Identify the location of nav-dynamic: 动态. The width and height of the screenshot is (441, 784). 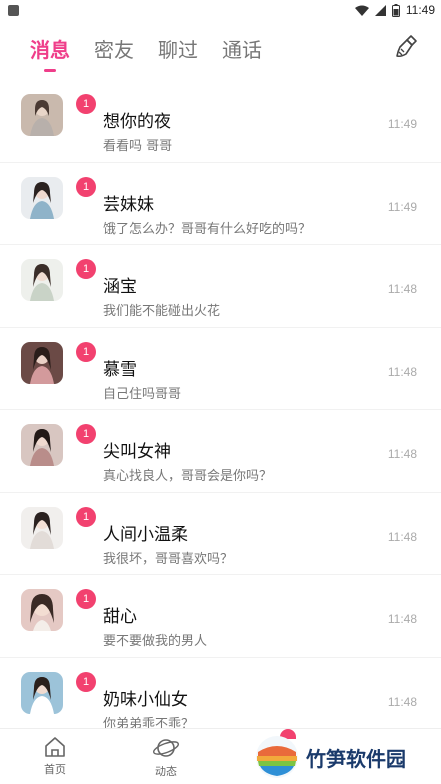
(166, 757).